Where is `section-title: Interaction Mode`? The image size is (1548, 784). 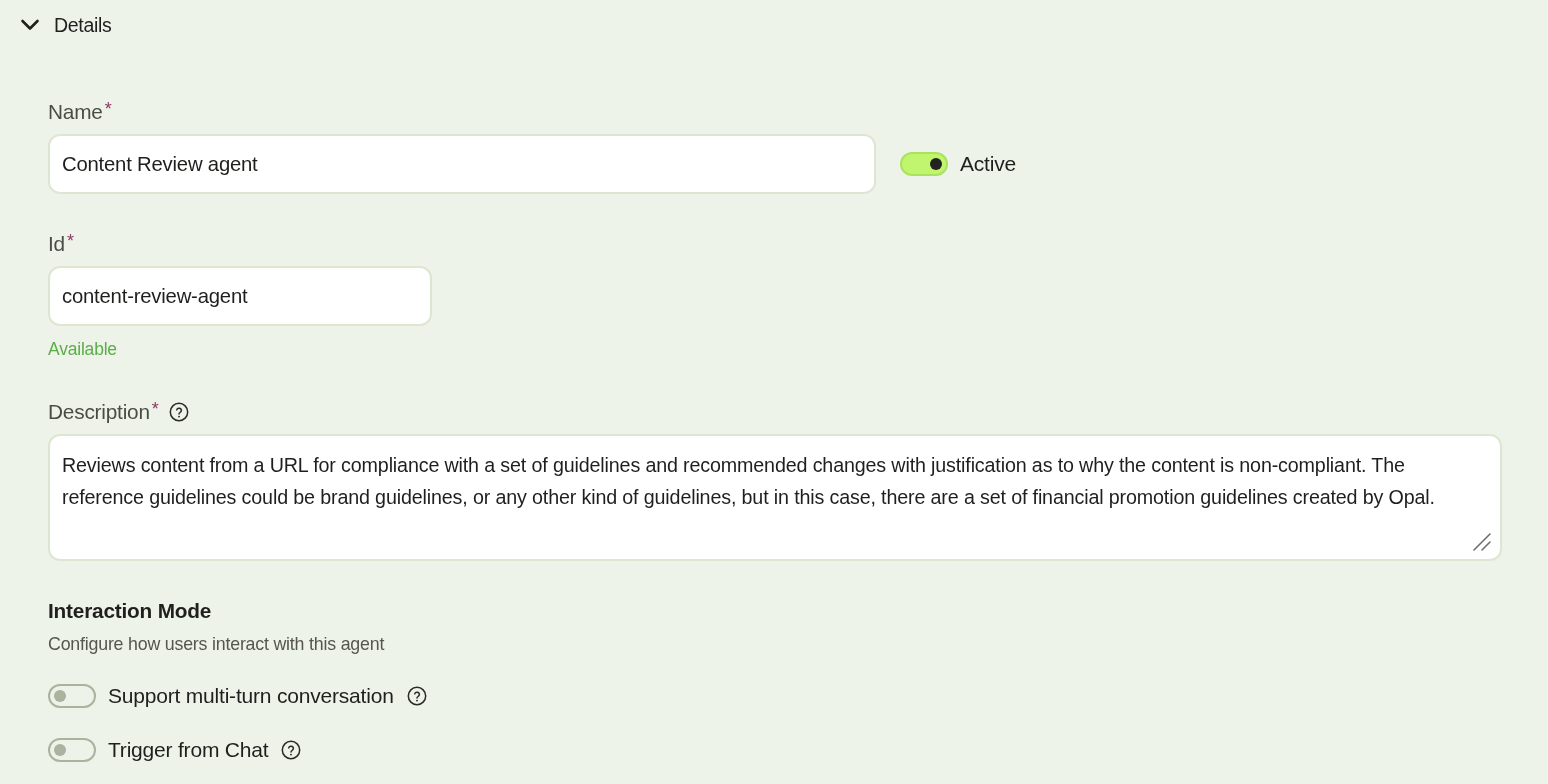 section-title: Interaction Mode is located at coordinates (130, 611).